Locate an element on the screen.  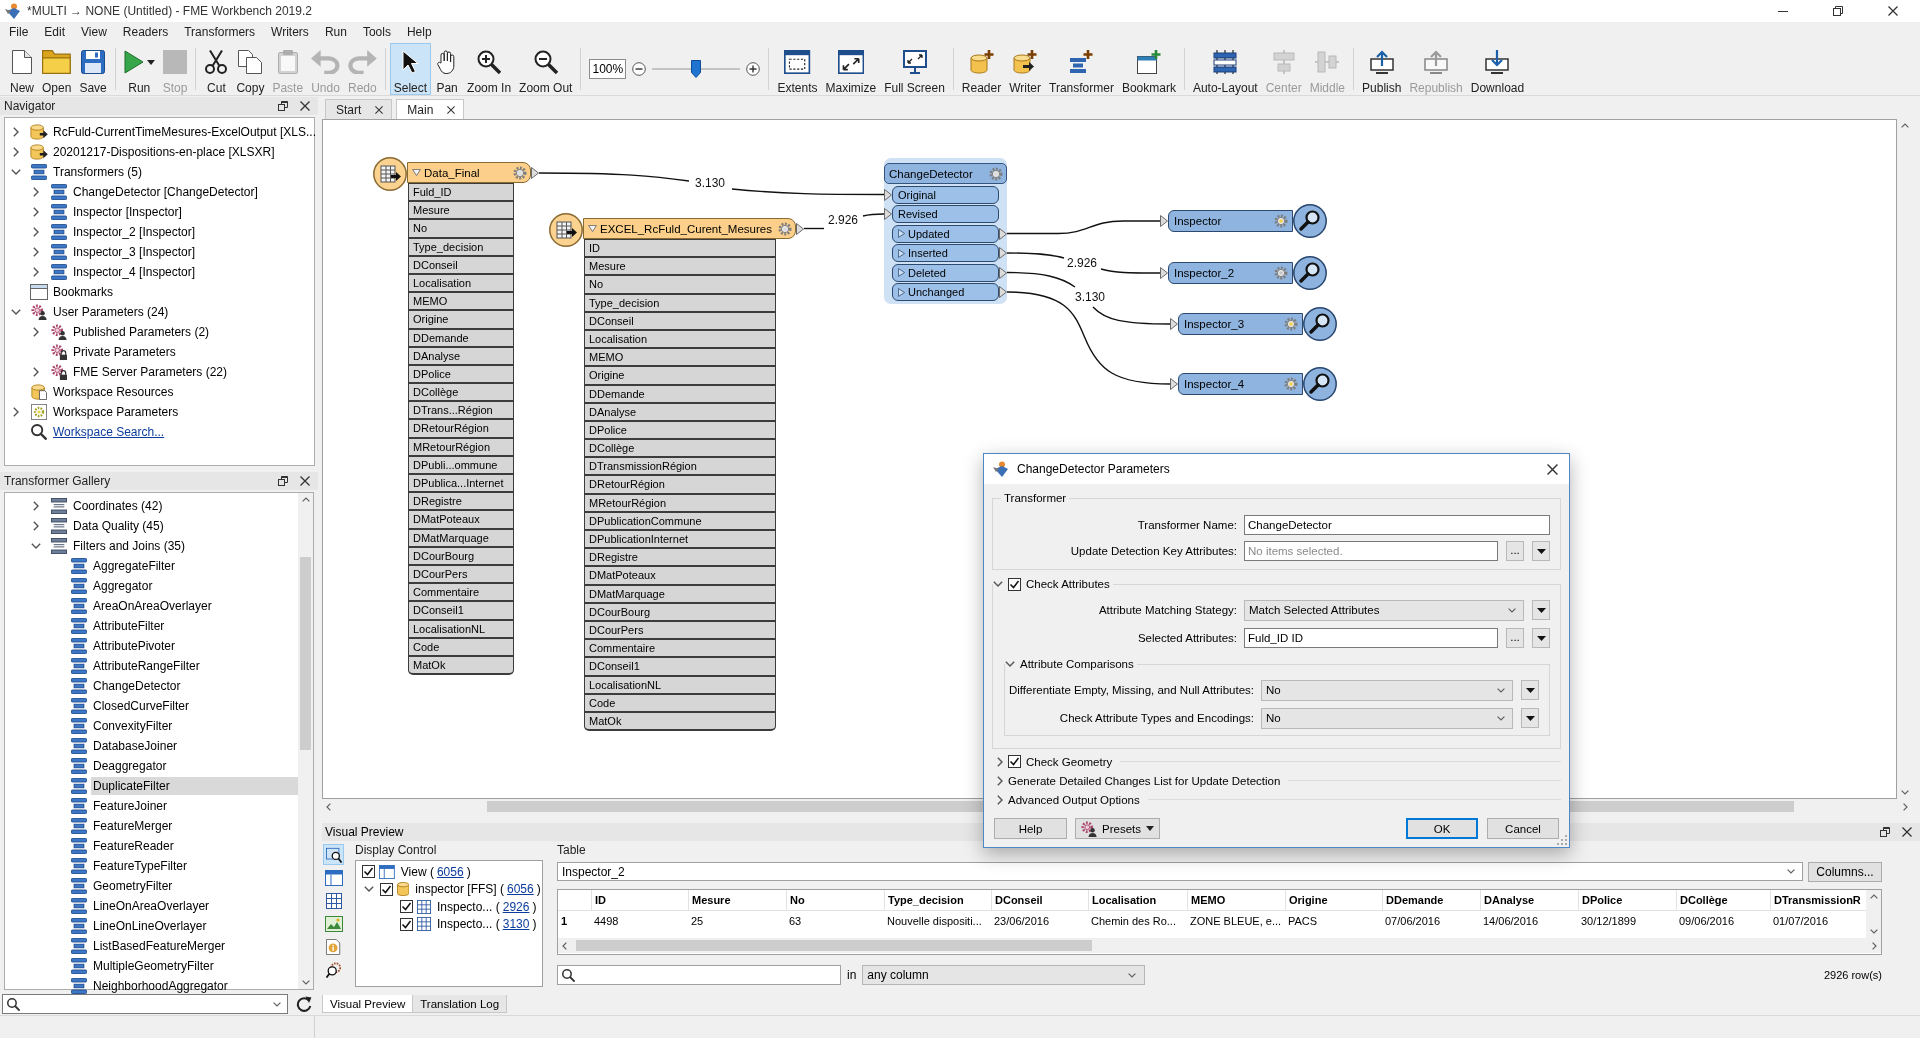
panel-title: Navigator is located at coordinates (30, 106).